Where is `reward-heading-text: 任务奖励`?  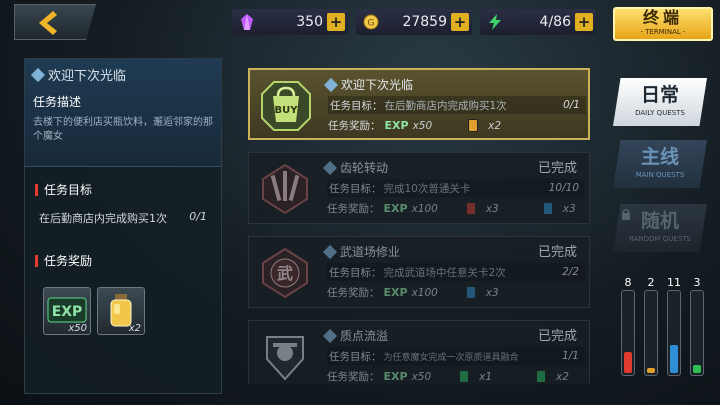 reward-heading-text: 任务奖励 is located at coordinates (68, 261).